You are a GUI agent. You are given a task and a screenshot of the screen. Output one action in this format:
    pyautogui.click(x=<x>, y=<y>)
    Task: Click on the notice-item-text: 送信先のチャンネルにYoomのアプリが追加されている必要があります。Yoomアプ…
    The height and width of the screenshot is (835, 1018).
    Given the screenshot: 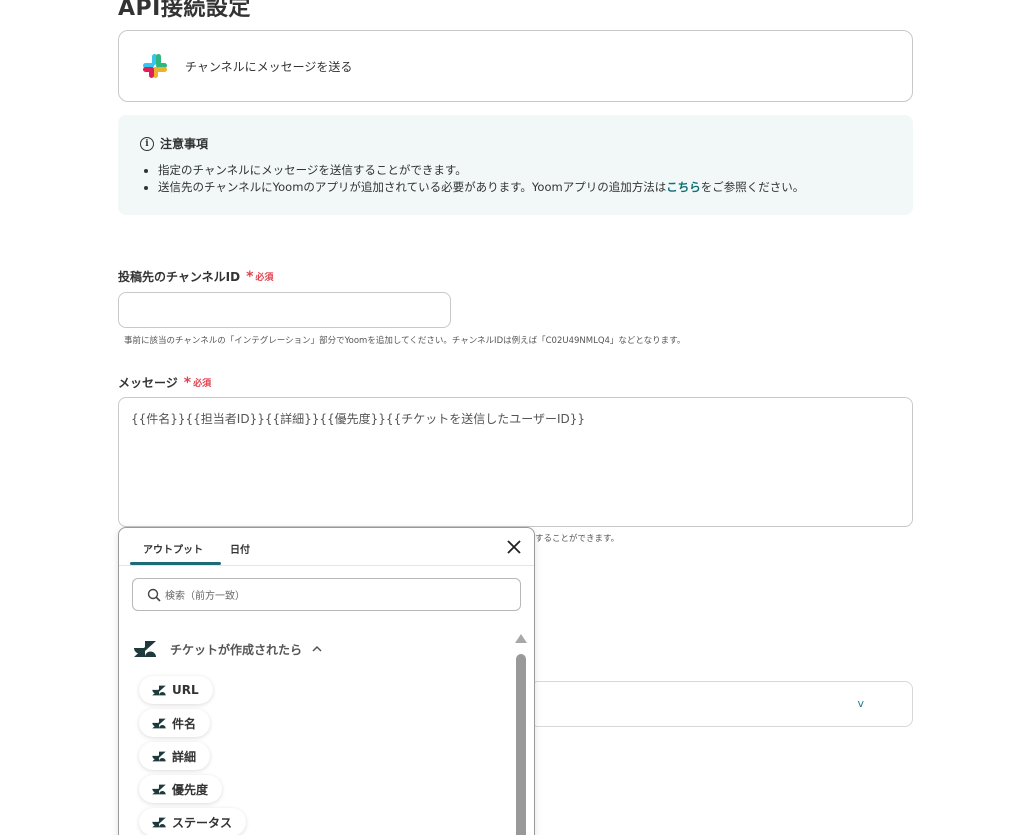 What is the action you would take?
    pyautogui.click(x=412, y=187)
    